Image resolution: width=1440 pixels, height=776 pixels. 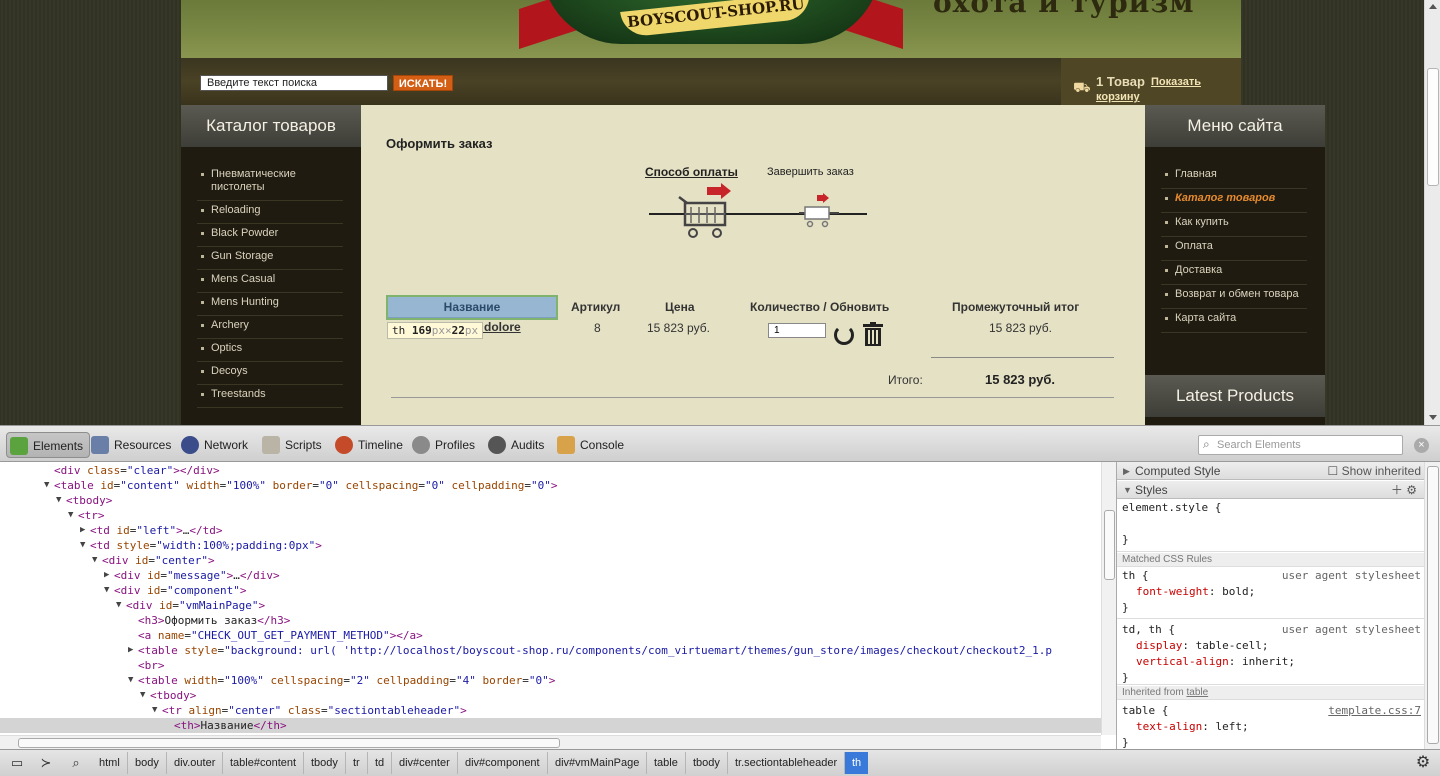 I want to click on show-cart-link: Показать, so click(x=1176, y=82).